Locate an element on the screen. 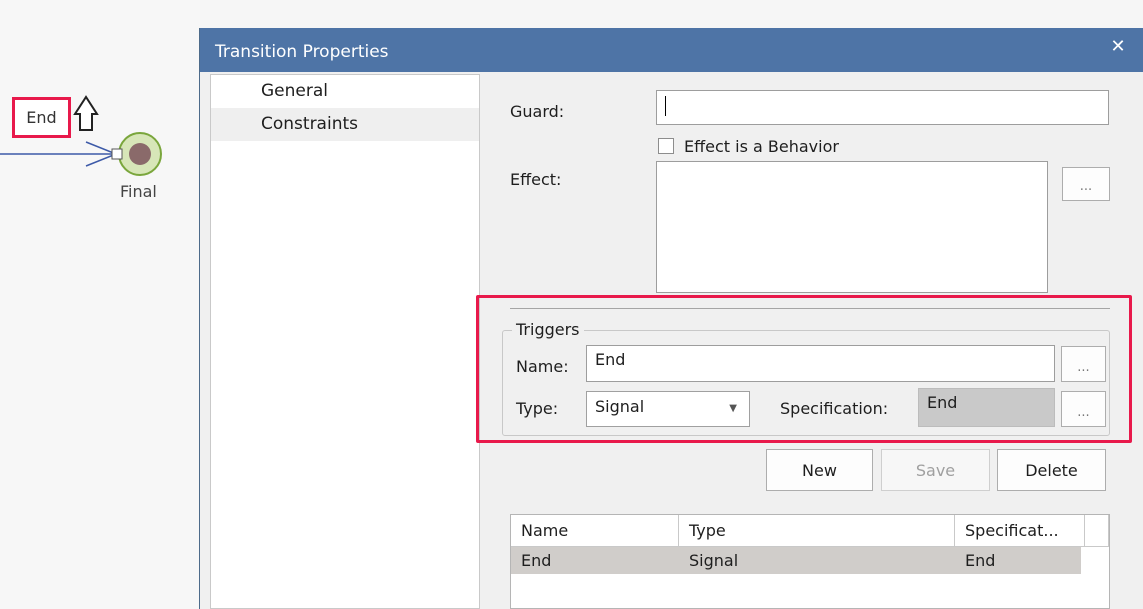  trigger-name-label: Name: is located at coordinates (542, 366).